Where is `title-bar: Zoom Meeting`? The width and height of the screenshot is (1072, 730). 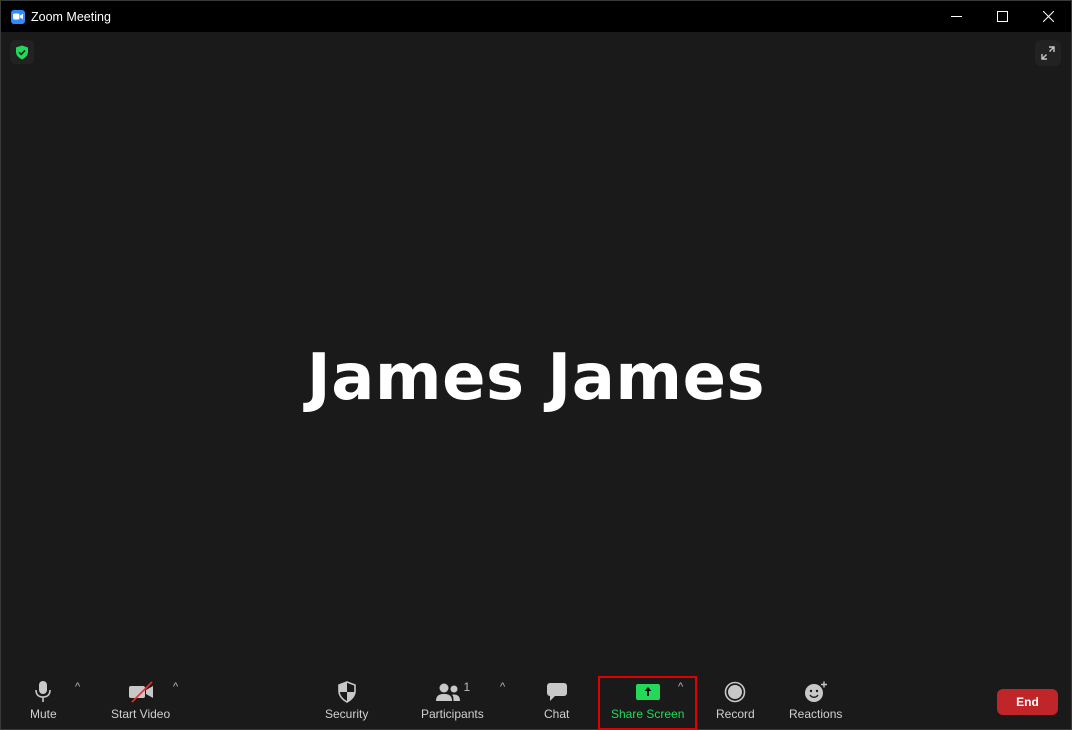 title-bar: Zoom Meeting is located at coordinates (536, 16).